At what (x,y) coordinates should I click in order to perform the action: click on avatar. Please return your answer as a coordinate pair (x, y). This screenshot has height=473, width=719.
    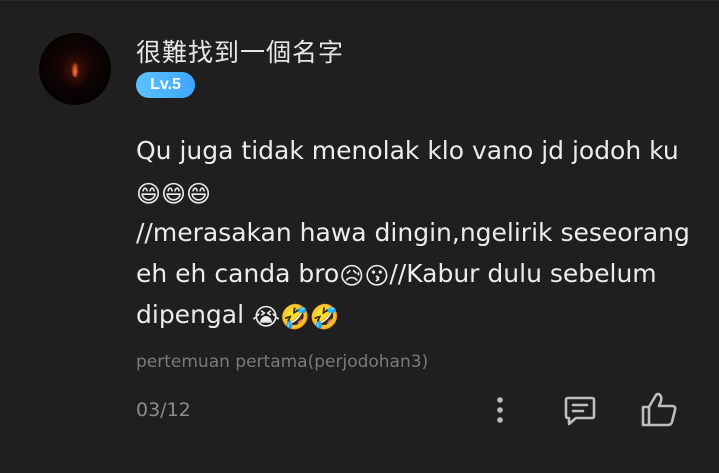
    Looking at the image, I should click on (75, 69).